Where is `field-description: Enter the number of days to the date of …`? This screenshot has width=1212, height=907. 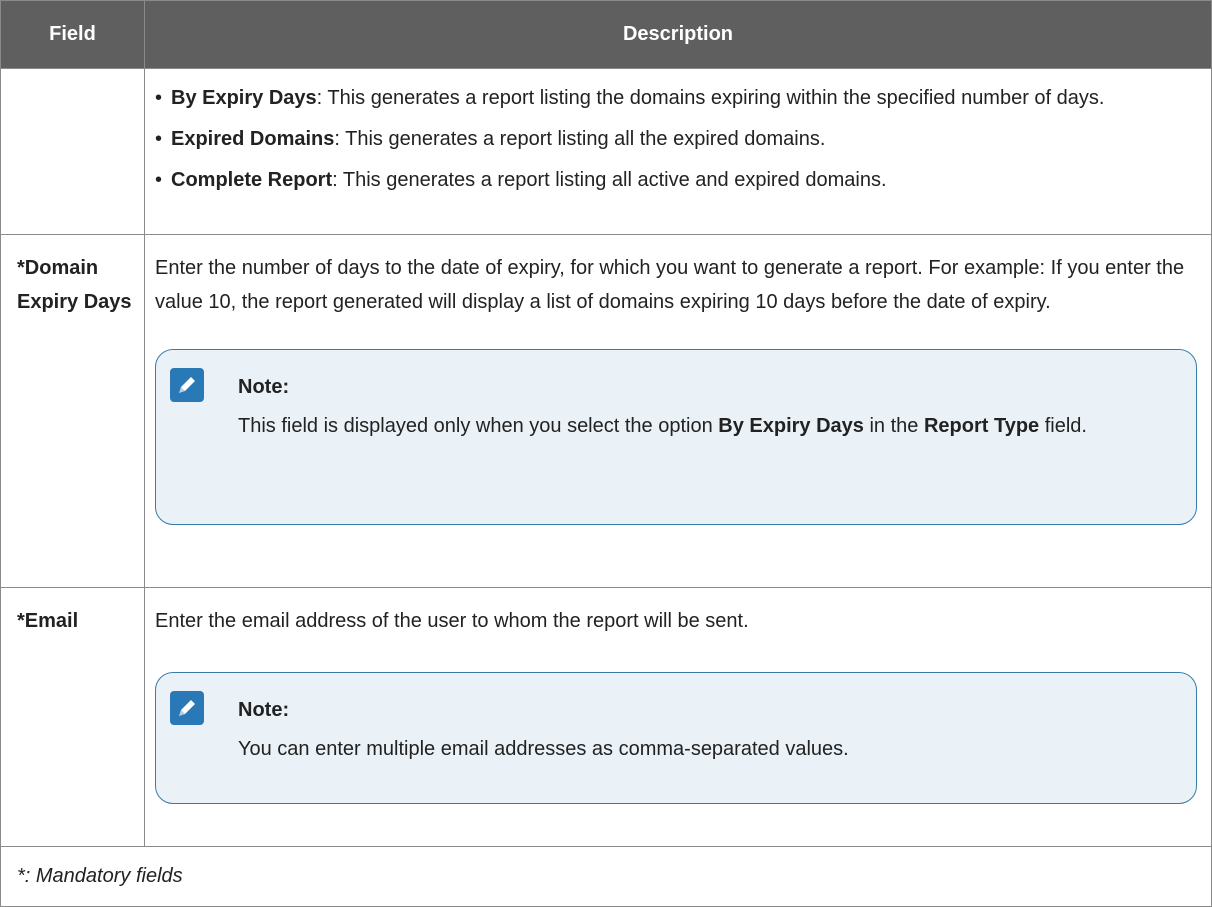 field-description: Enter the number of days to the date of … is located at coordinates (670, 285).